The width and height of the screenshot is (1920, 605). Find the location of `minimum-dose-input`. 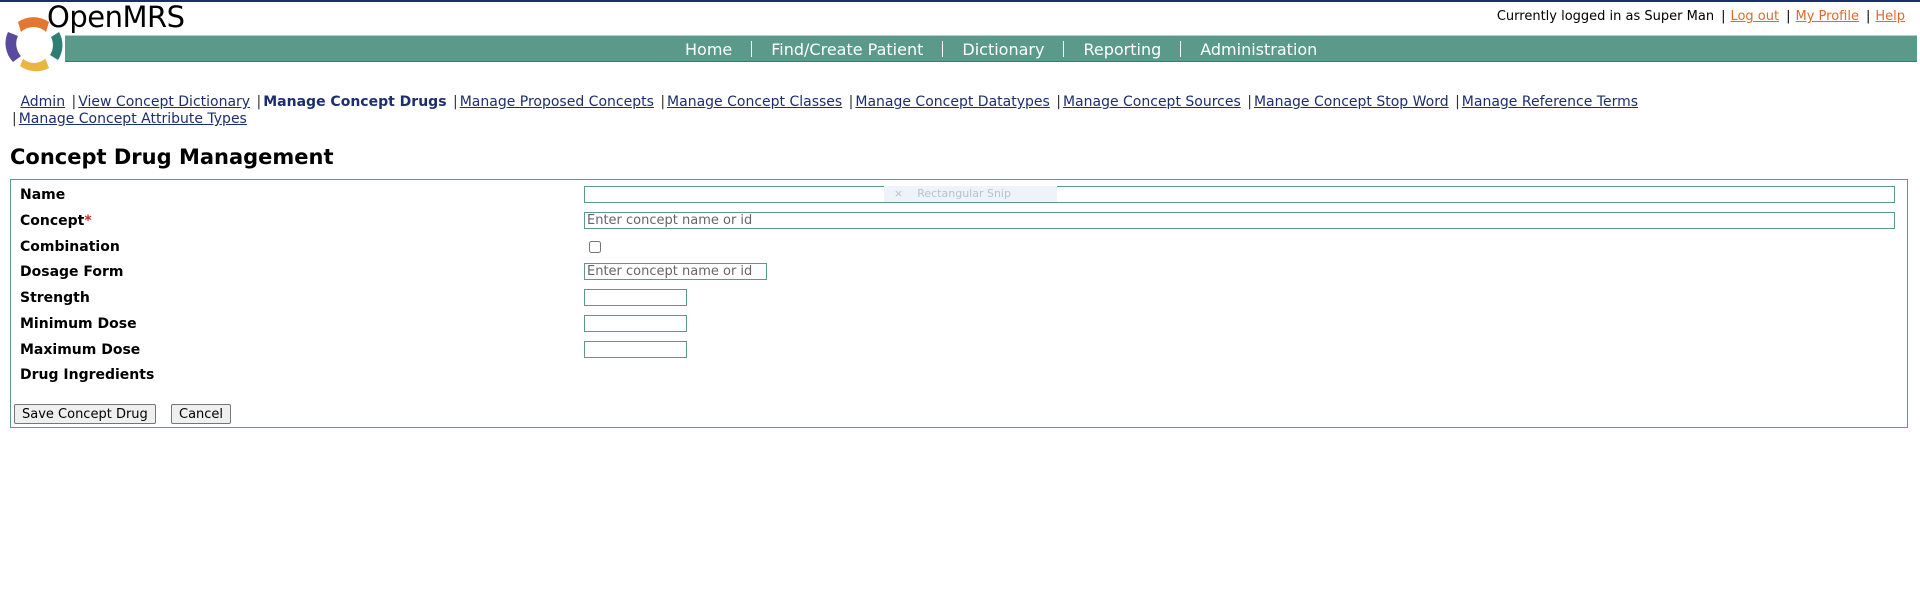

minimum-dose-input is located at coordinates (635, 323).